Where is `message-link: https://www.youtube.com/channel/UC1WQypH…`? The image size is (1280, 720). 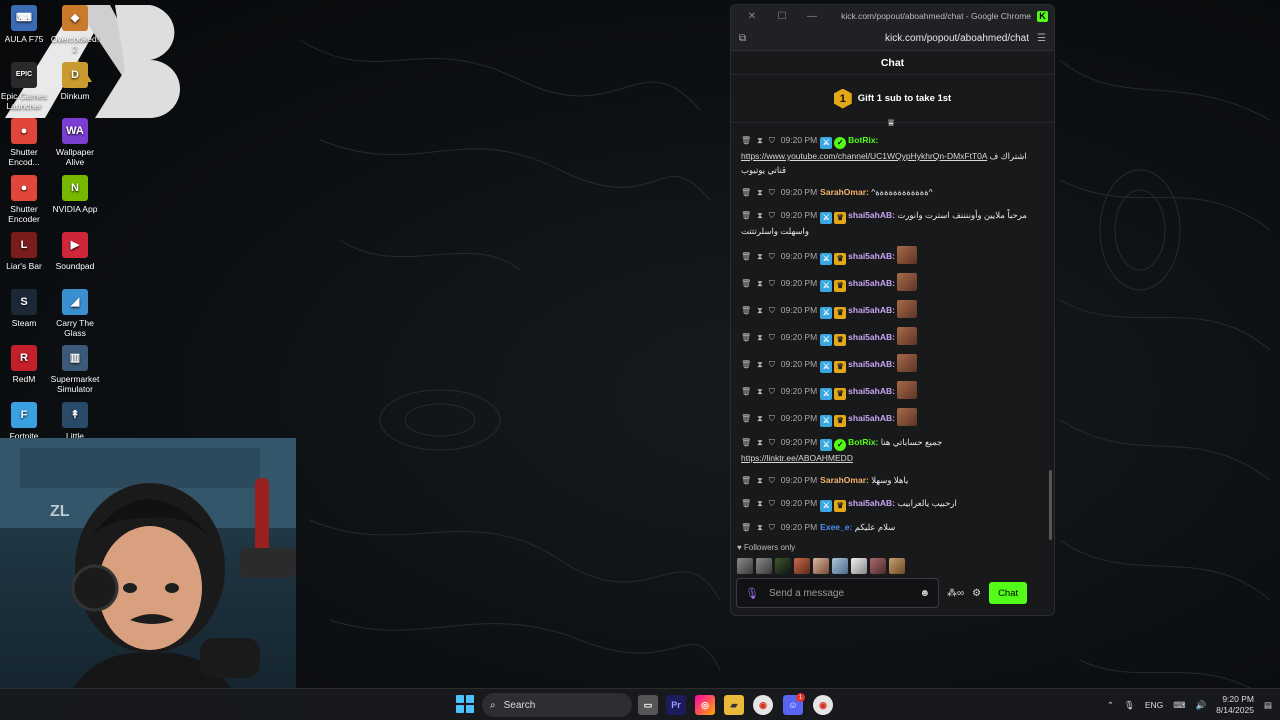 message-link: https://www.youtube.com/channel/UC1WQypH… is located at coordinates (864, 156).